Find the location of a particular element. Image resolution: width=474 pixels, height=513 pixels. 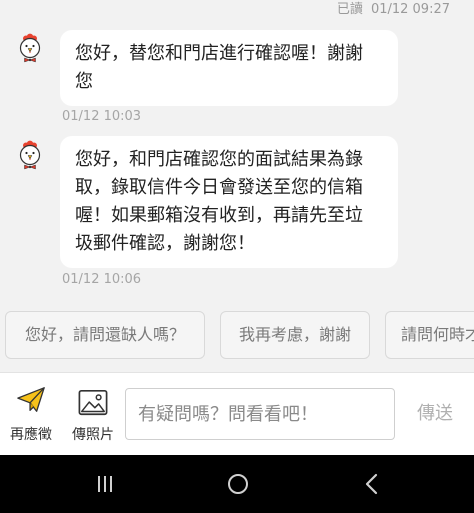

back-icon is located at coordinates (372, 484).